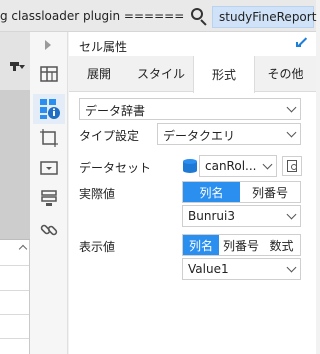 Image resolution: width=320 pixels, height=354 pixels. I want to click on display-value-mode: 列名 列番号 数式, so click(241, 245).